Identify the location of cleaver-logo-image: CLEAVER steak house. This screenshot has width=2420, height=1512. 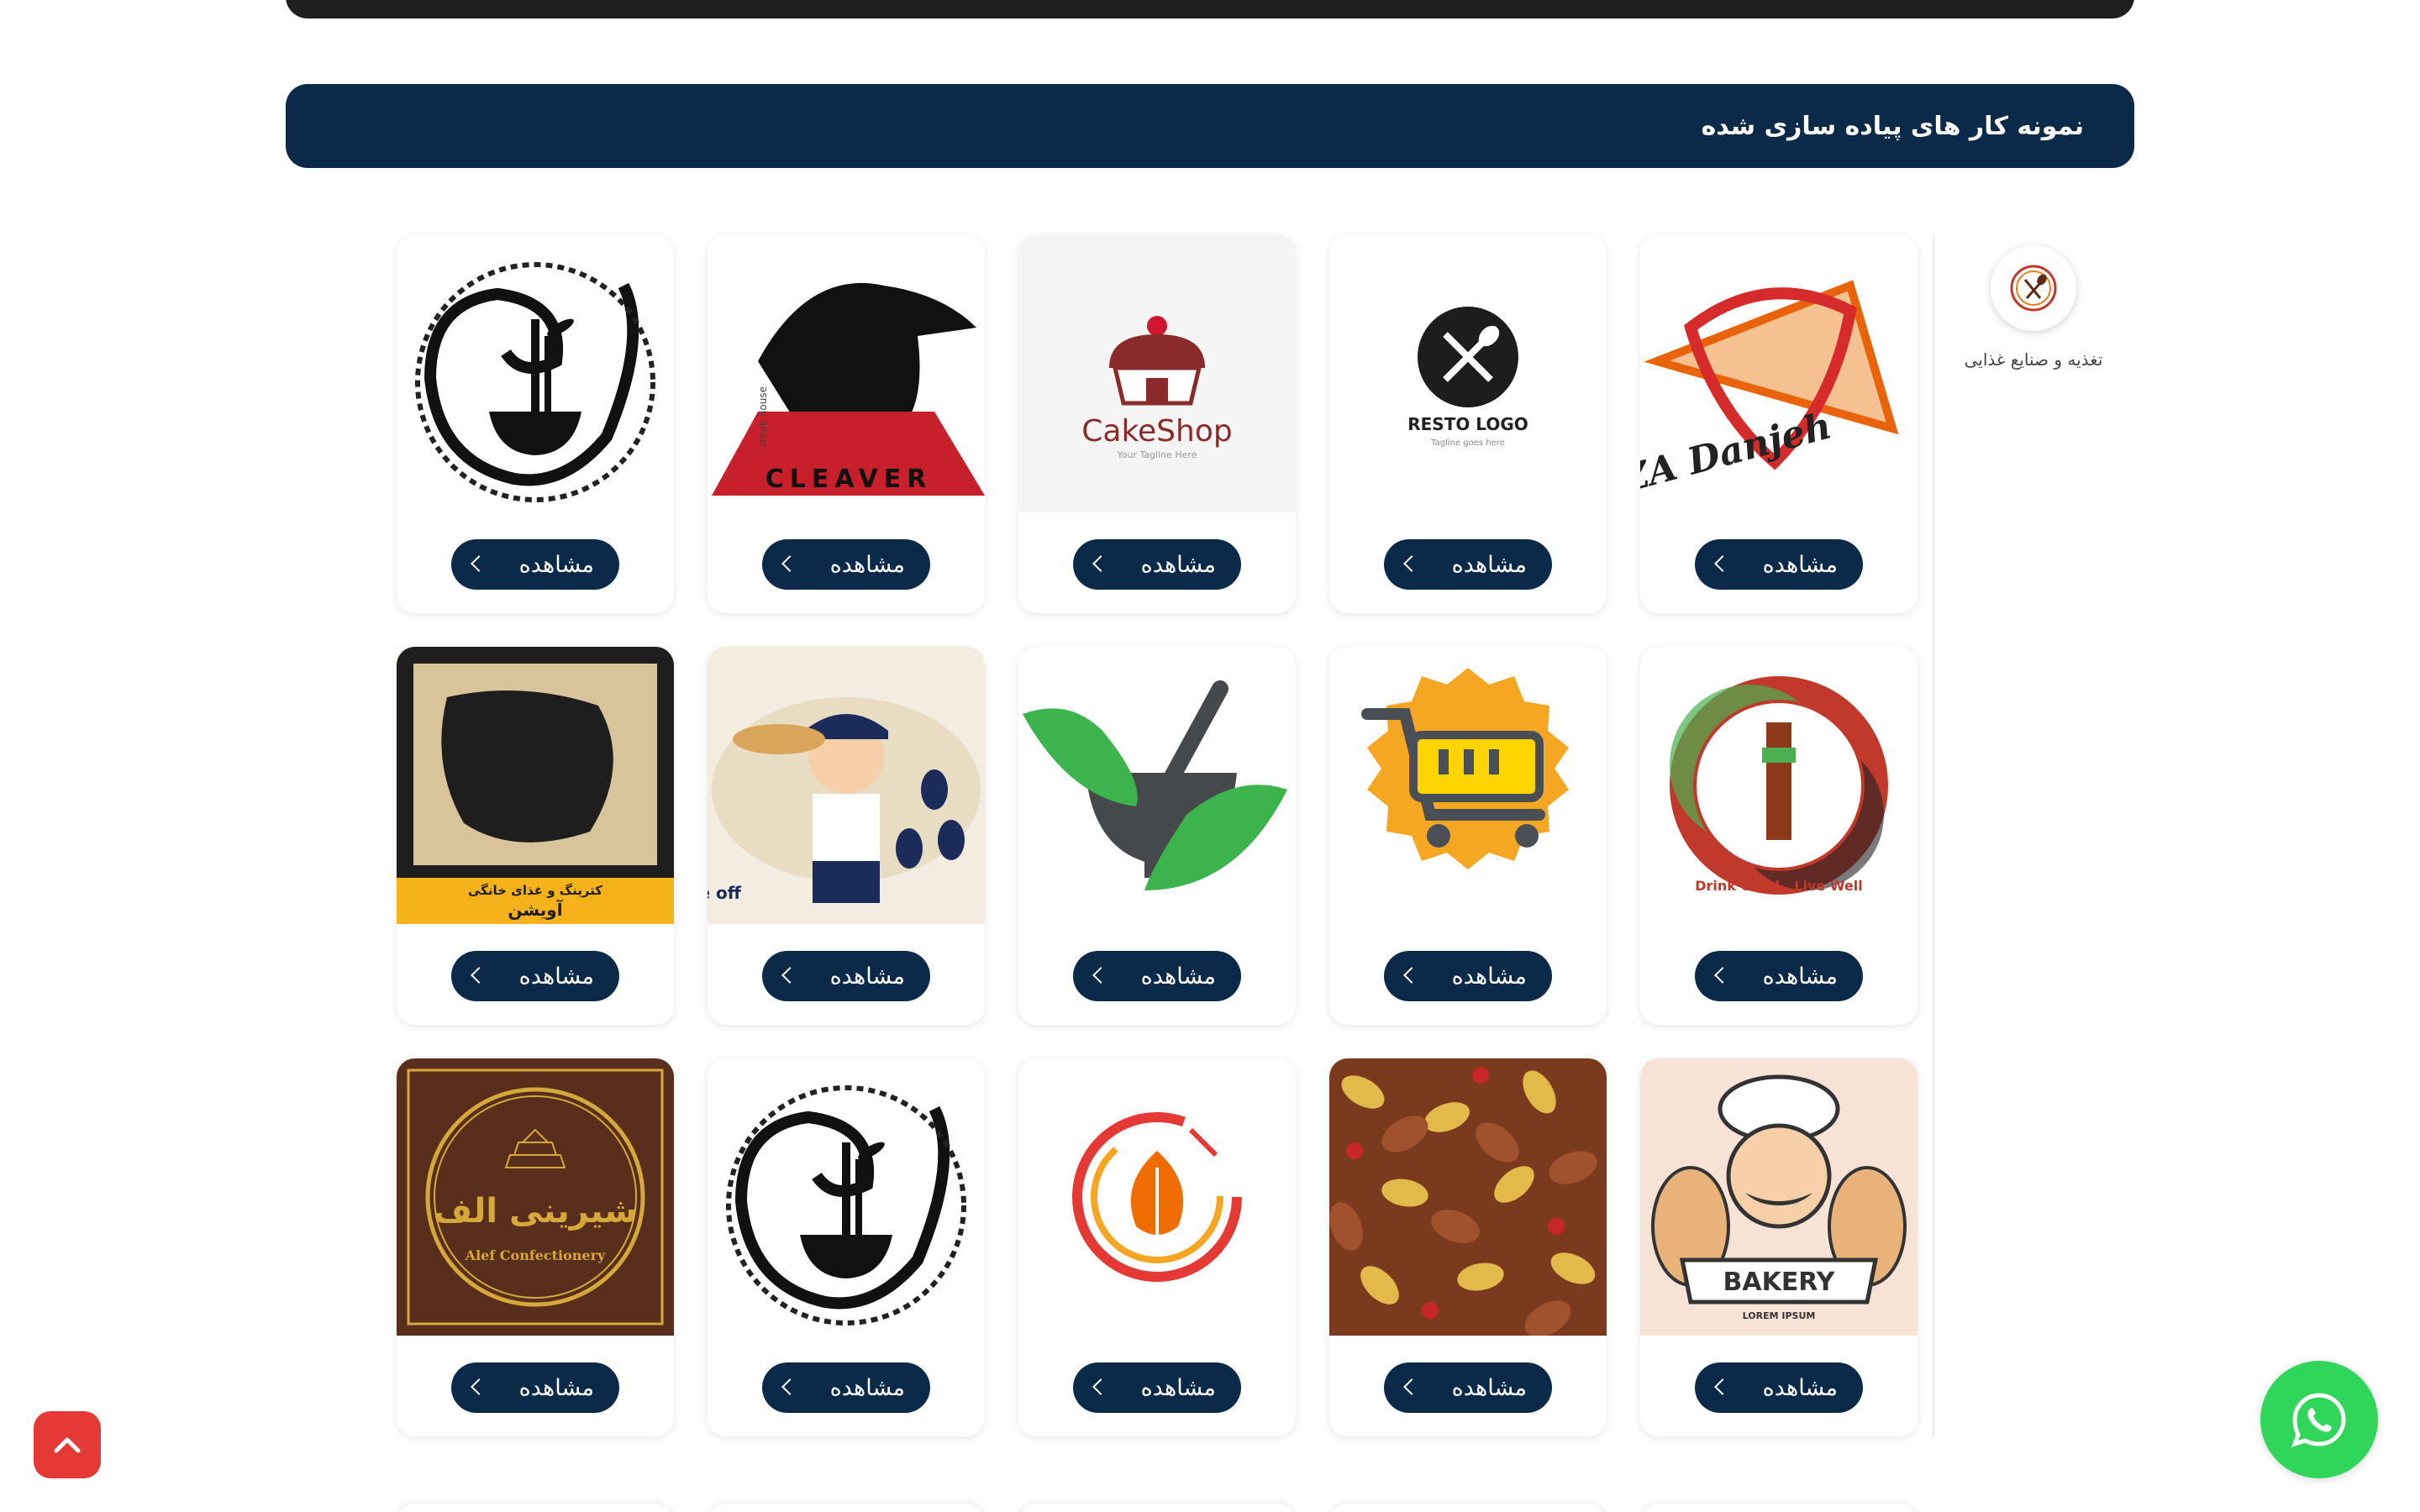
(846, 373).